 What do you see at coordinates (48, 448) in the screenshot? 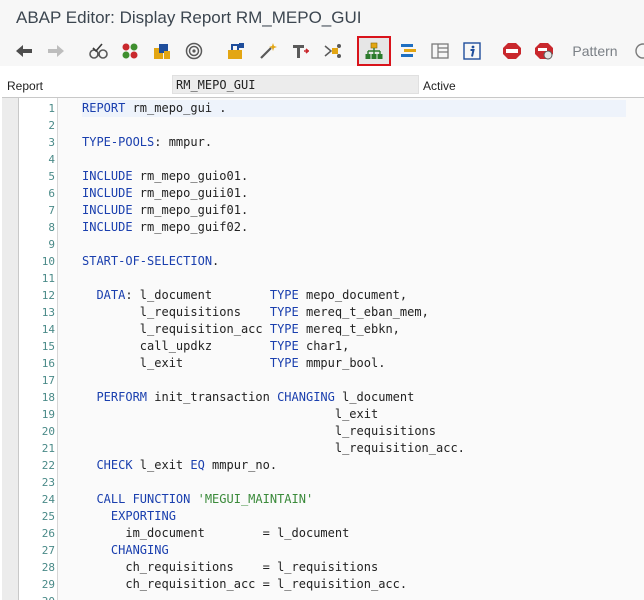
I see `line-number: 21` at bounding box center [48, 448].